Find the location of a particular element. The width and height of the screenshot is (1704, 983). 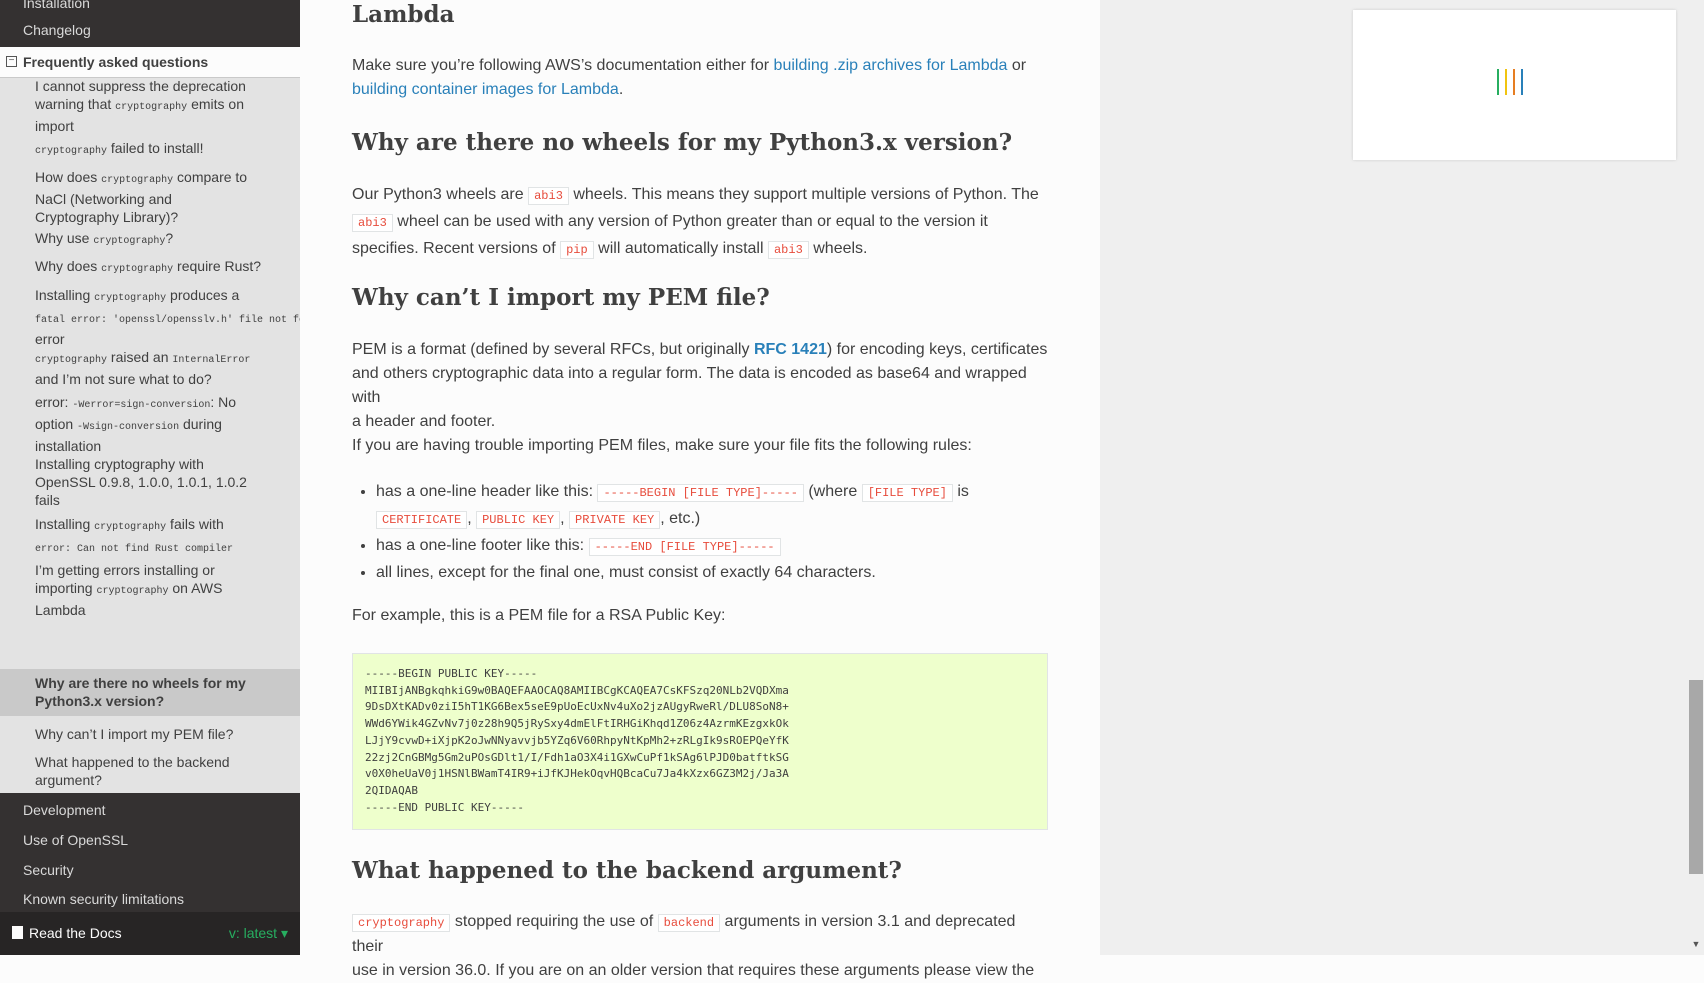

faq-item-text: ? is located at coordinates (169, 238).